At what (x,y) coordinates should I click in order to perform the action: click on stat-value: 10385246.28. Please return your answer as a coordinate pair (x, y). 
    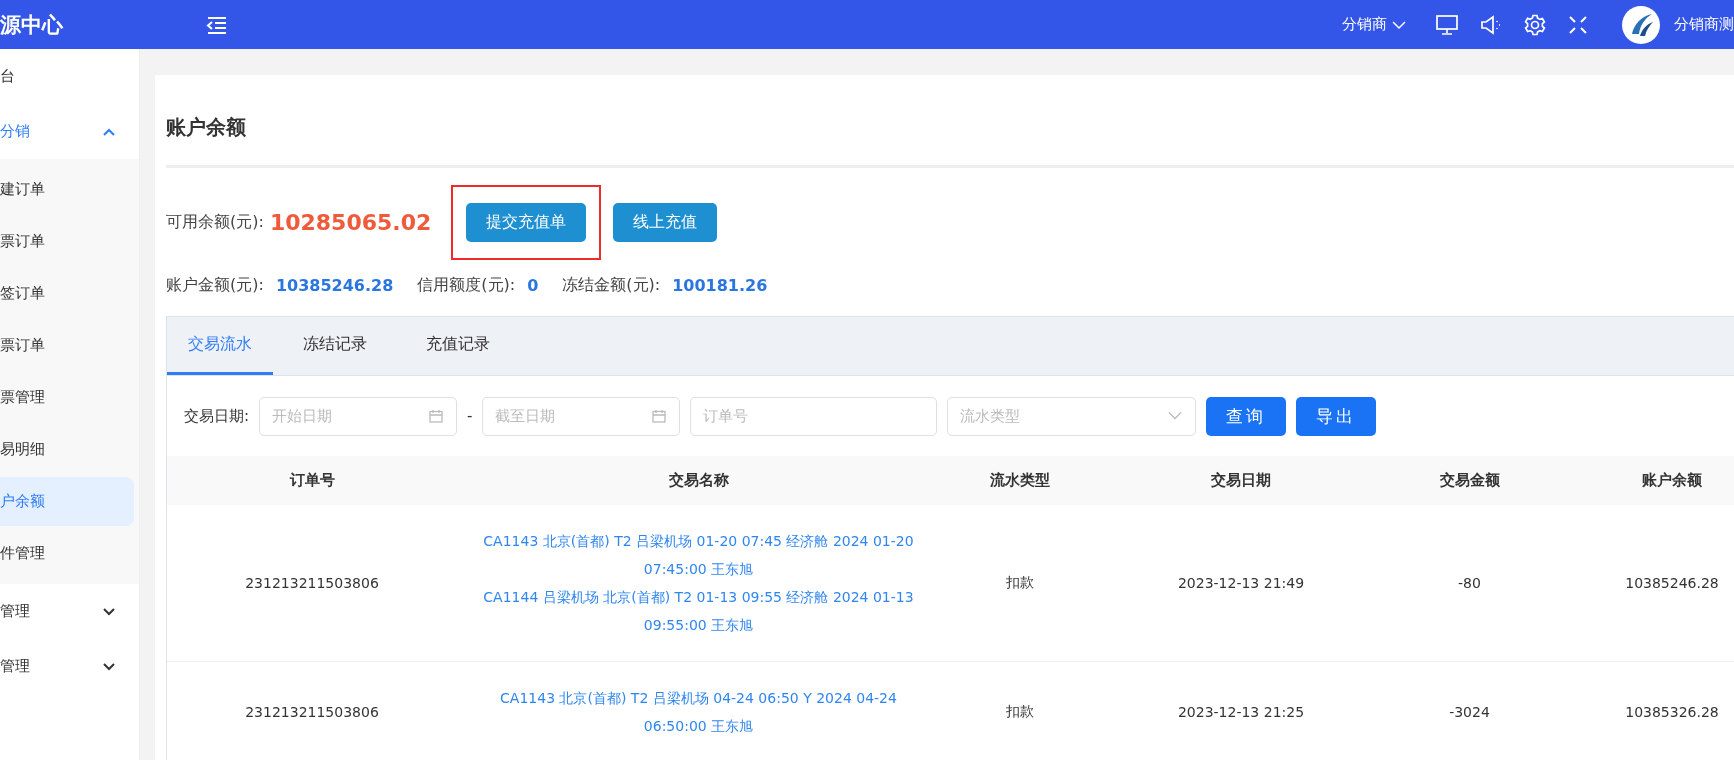
    Looking at the image, I should click on (334, 285).